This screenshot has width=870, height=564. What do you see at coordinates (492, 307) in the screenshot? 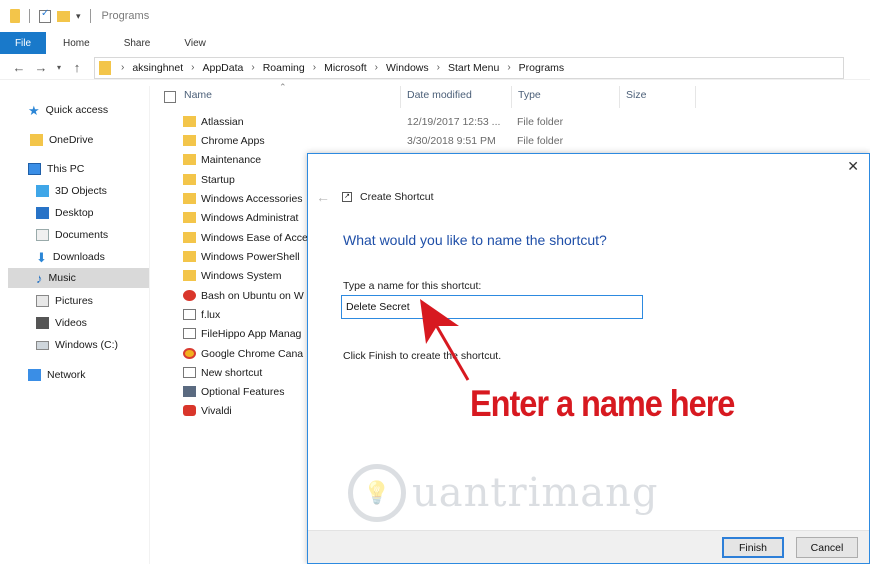
I see `shortcut-name-input` at bounding box center [492, 307].